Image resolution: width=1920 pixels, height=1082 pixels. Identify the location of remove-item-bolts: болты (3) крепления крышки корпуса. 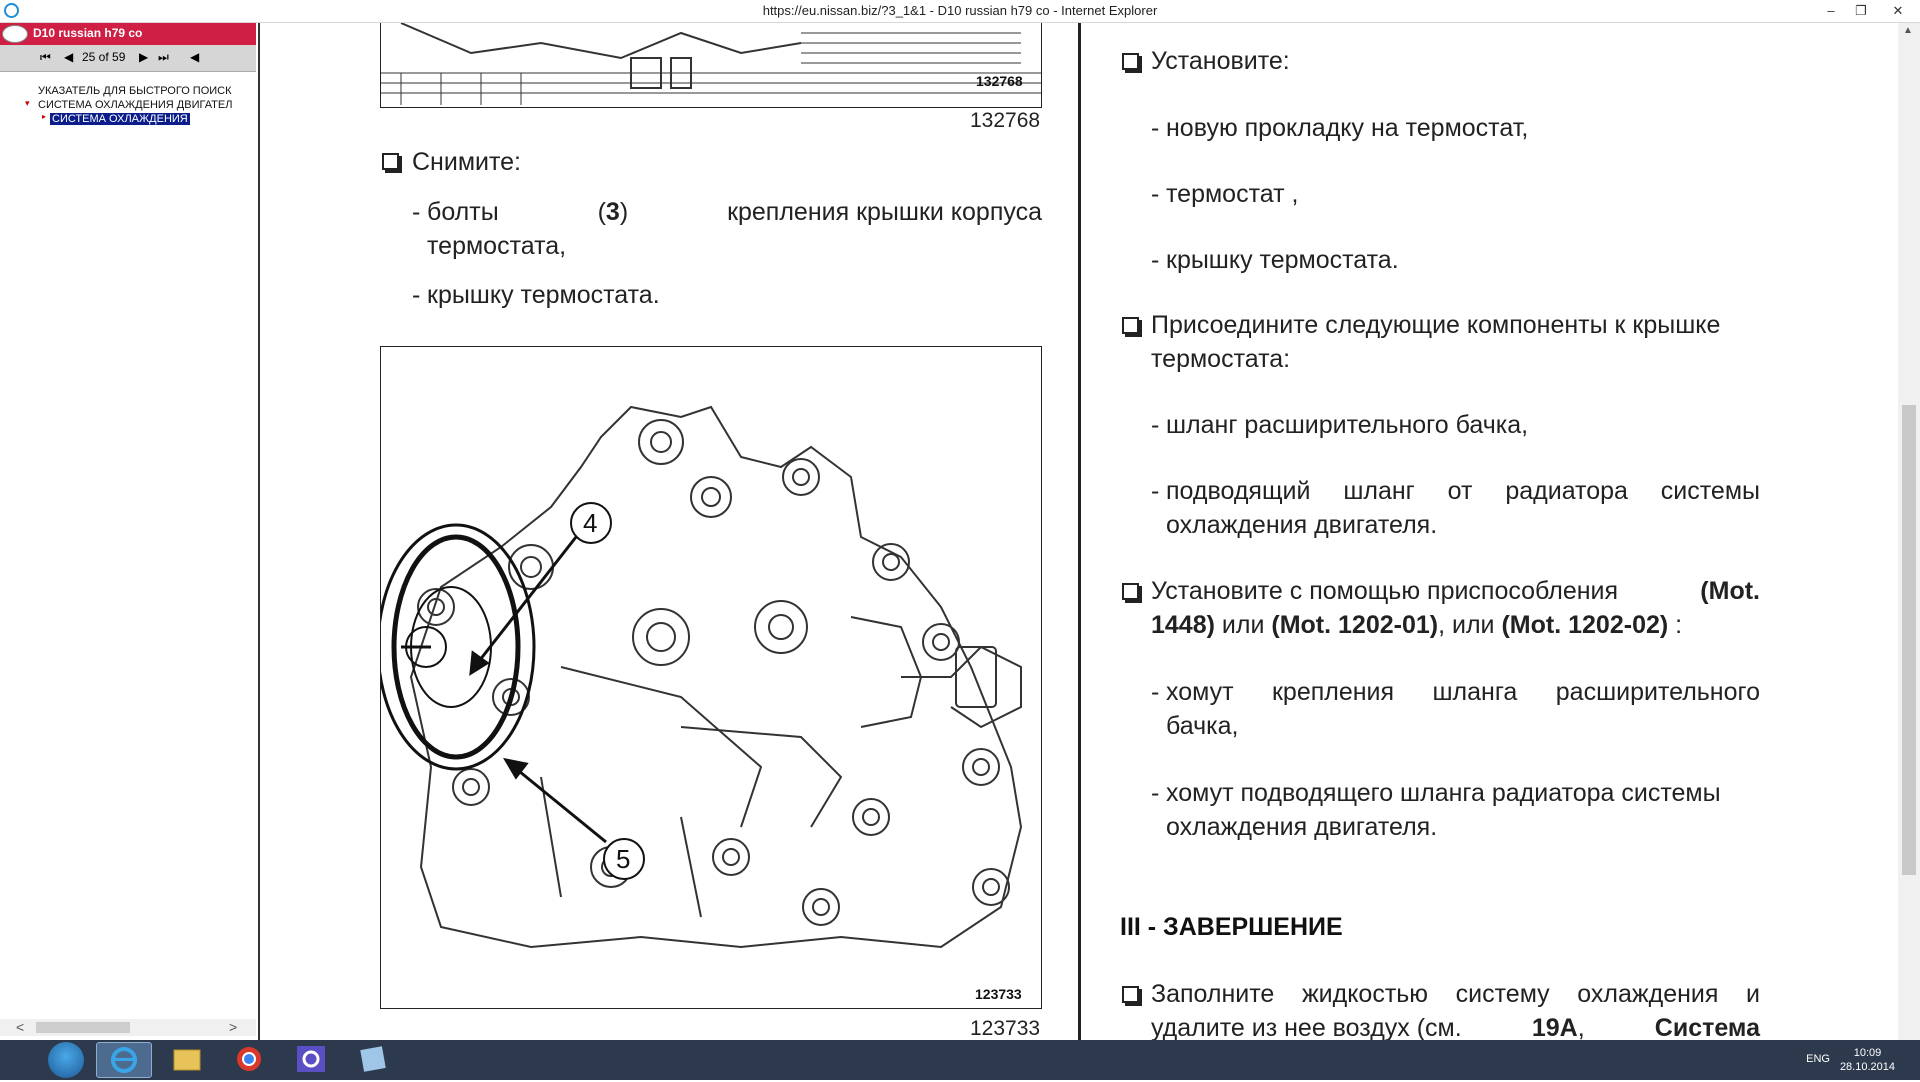
(734, 212).